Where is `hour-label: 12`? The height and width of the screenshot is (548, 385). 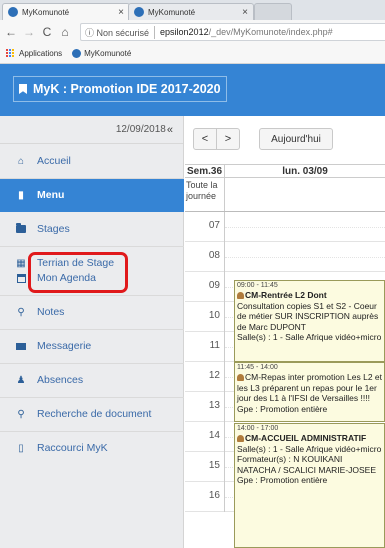
hour-label: 12 is located at coordinates (205, 377).